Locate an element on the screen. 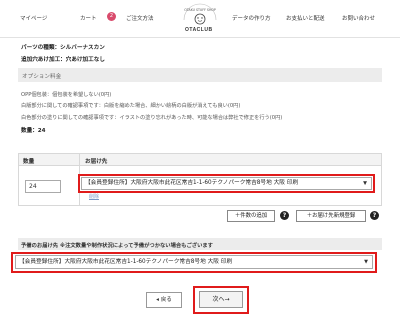 The height and width of the screenshot is (320, 400). next-button: 次へ→ is located at coordinates (221, 299).